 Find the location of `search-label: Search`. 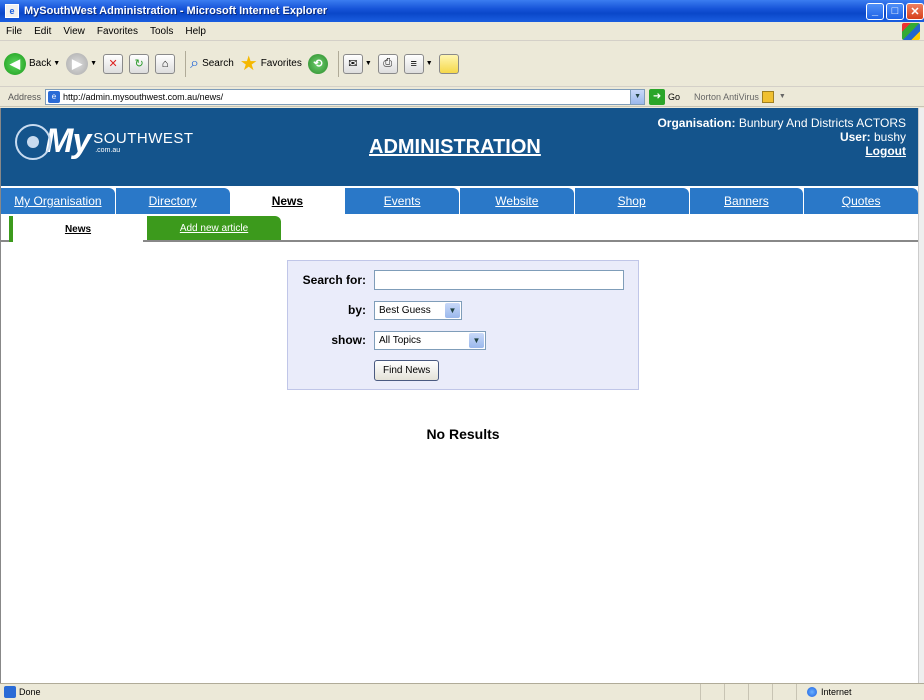

search-label: Search is located at coordinates (218, 63).